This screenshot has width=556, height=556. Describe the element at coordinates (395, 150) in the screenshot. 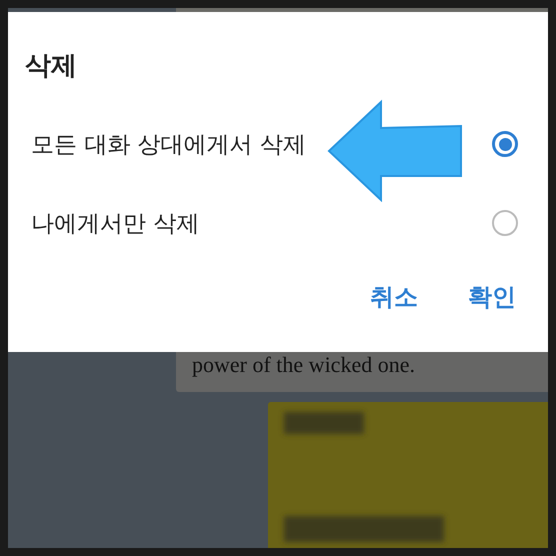

I see `arrow-icon` at that location.